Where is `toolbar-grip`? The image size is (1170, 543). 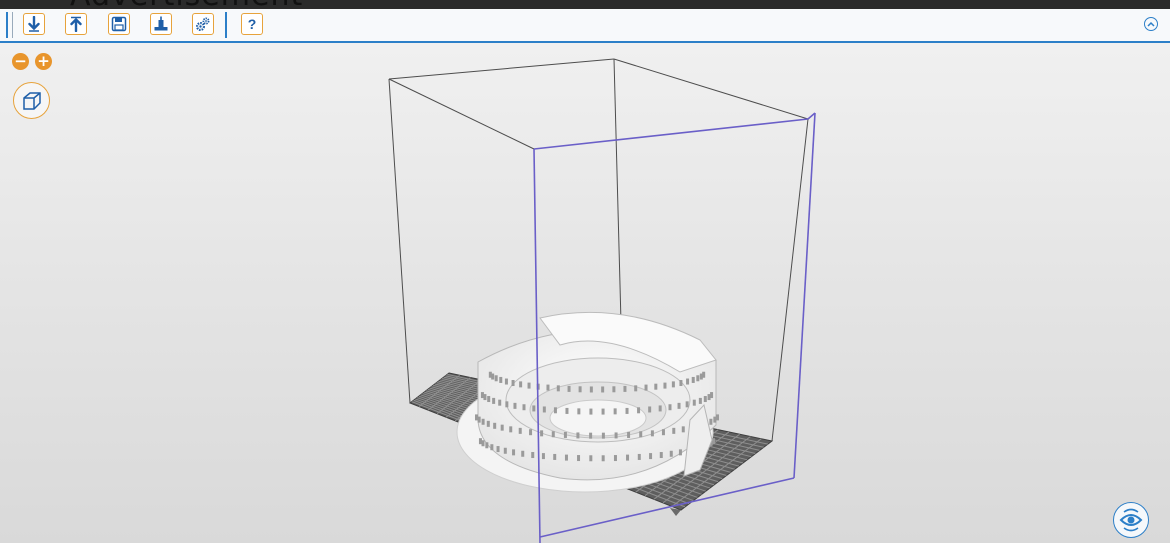 toolbar-grip is located at coordinates (9, 25).